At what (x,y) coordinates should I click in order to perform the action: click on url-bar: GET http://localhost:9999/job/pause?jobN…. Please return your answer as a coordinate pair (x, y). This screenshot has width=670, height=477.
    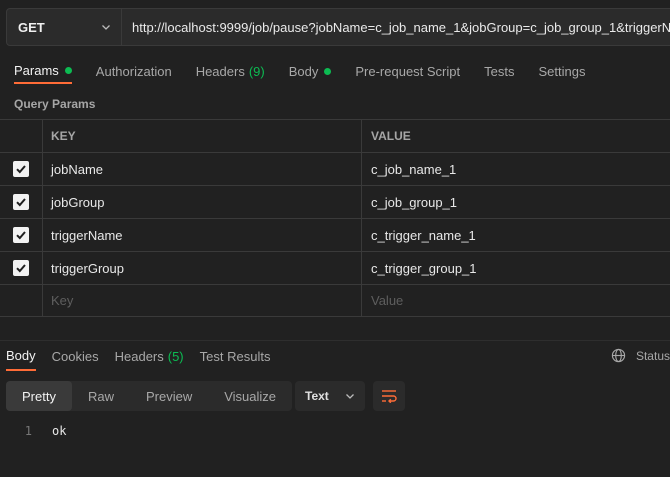
    Looking at the image, I should click on (338, 27).